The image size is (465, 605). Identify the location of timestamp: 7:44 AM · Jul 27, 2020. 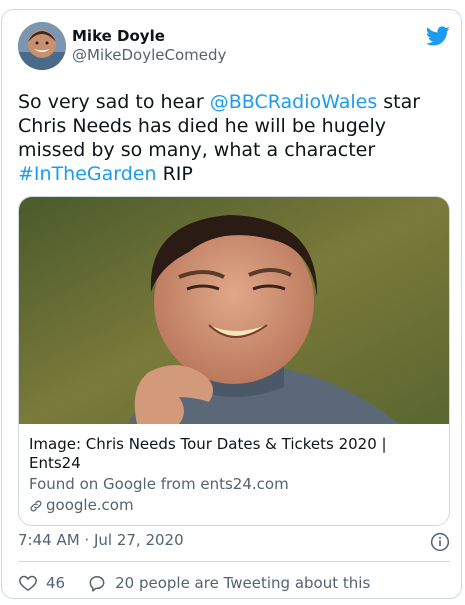
(101, 540).